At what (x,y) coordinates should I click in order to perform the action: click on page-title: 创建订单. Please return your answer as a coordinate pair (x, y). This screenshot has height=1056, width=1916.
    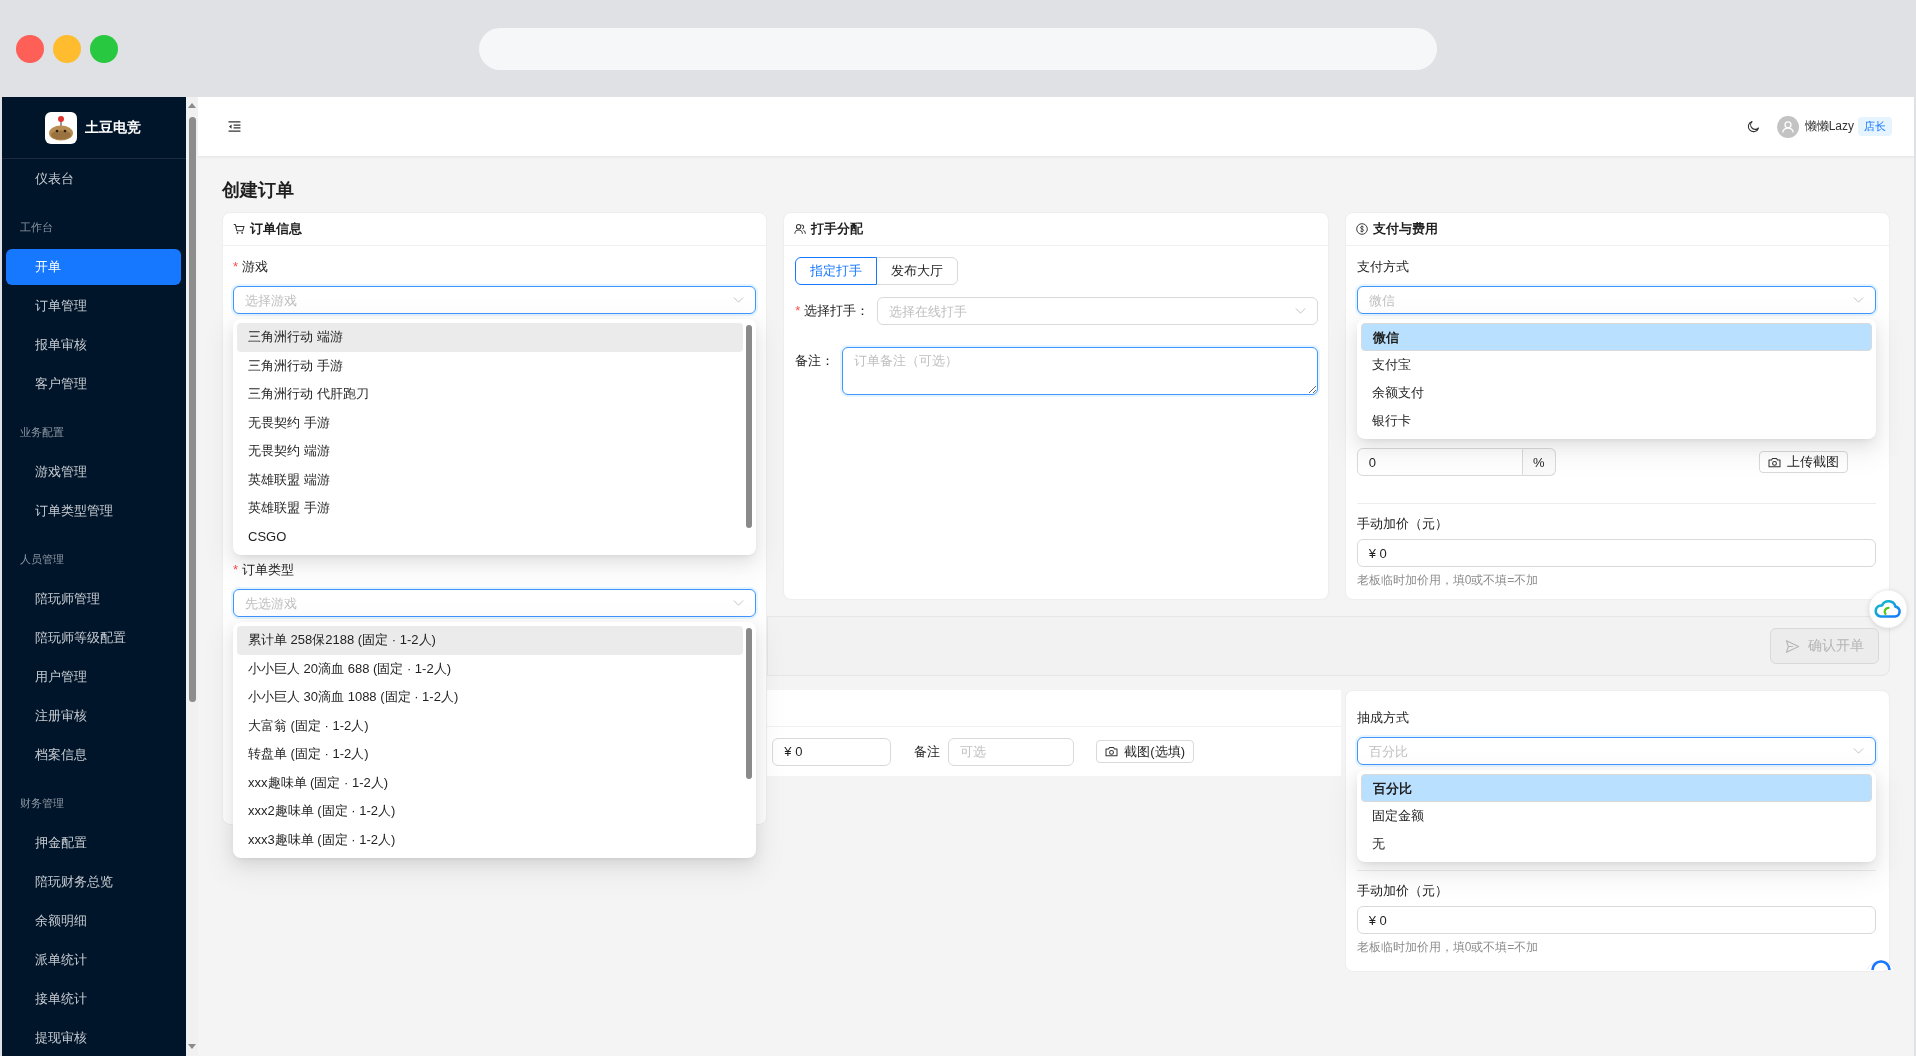
    Looking at the image, I should click on (258, 190).